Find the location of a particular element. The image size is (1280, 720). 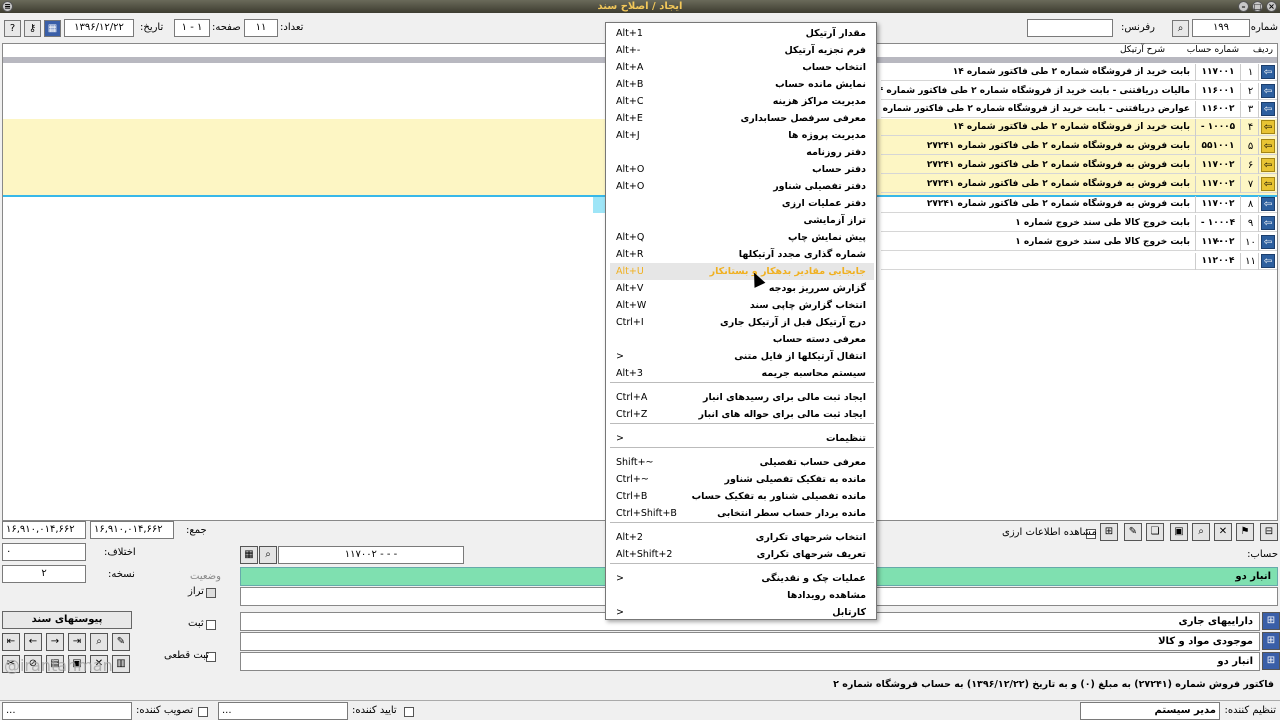

menu-item: مانده تفصیلی شناور به تفکیک حساب Ctrl+B is located at coordinates (742, 496).